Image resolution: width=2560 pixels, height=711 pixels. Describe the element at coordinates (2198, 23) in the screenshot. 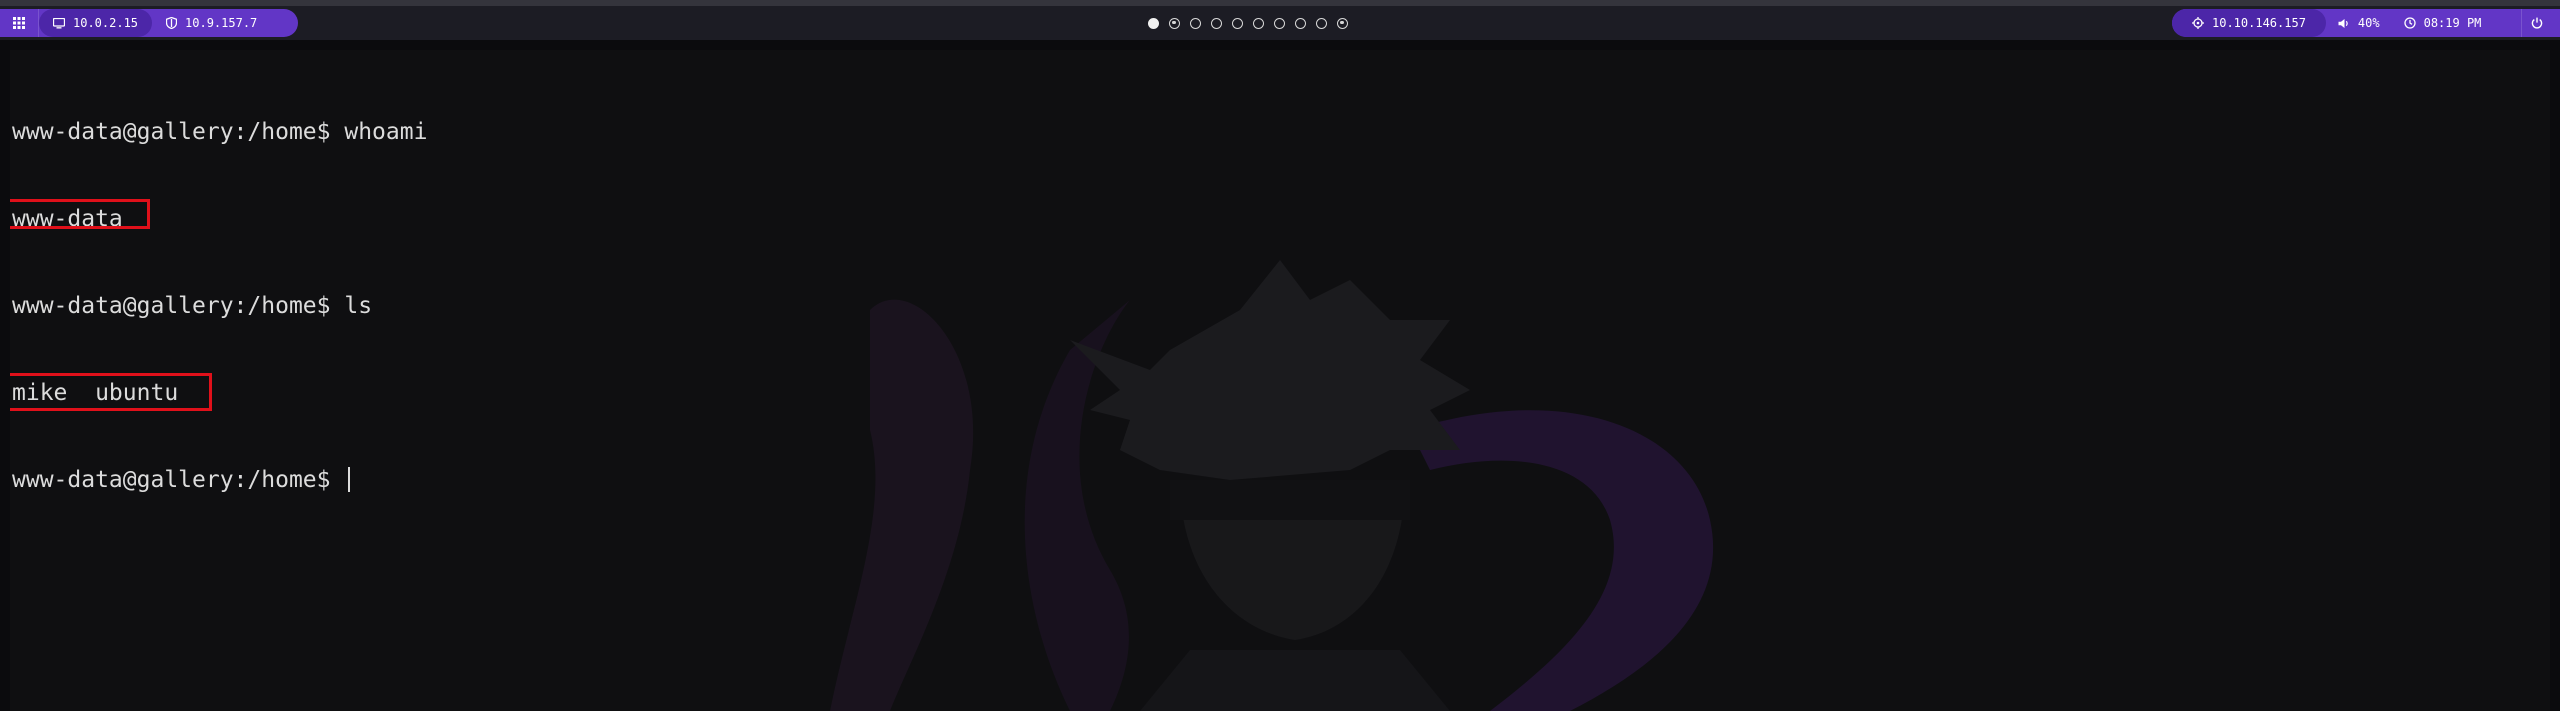

I see `target-icon` at that location.